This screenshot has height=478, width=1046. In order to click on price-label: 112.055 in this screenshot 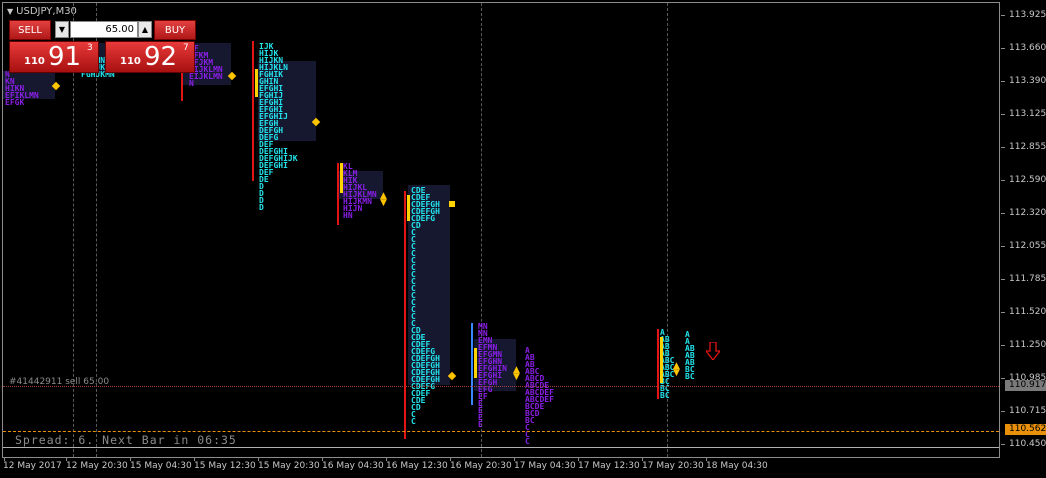, I will do `click(1027, 246)`.